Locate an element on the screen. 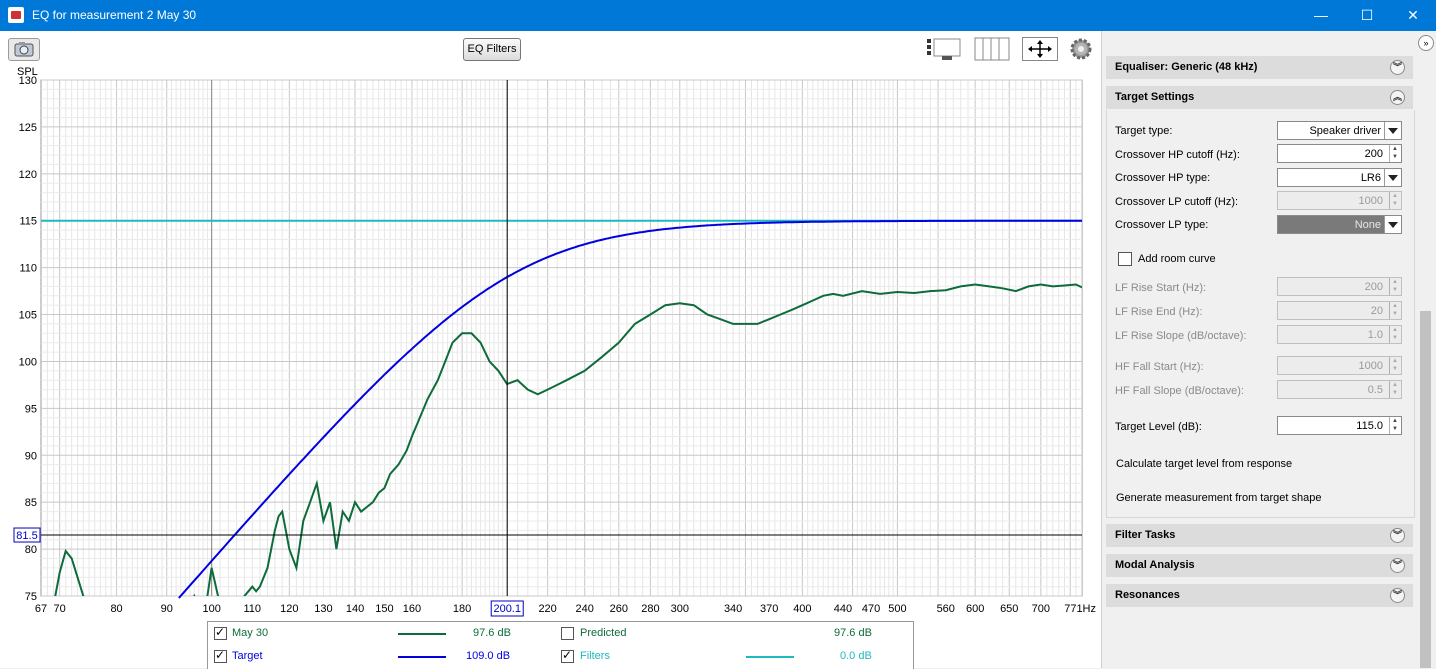 This screenshot has height=669, width=1436. lf-rise-start-label: LF Rise Start (Hz): is located at coordinates (1161, 288).